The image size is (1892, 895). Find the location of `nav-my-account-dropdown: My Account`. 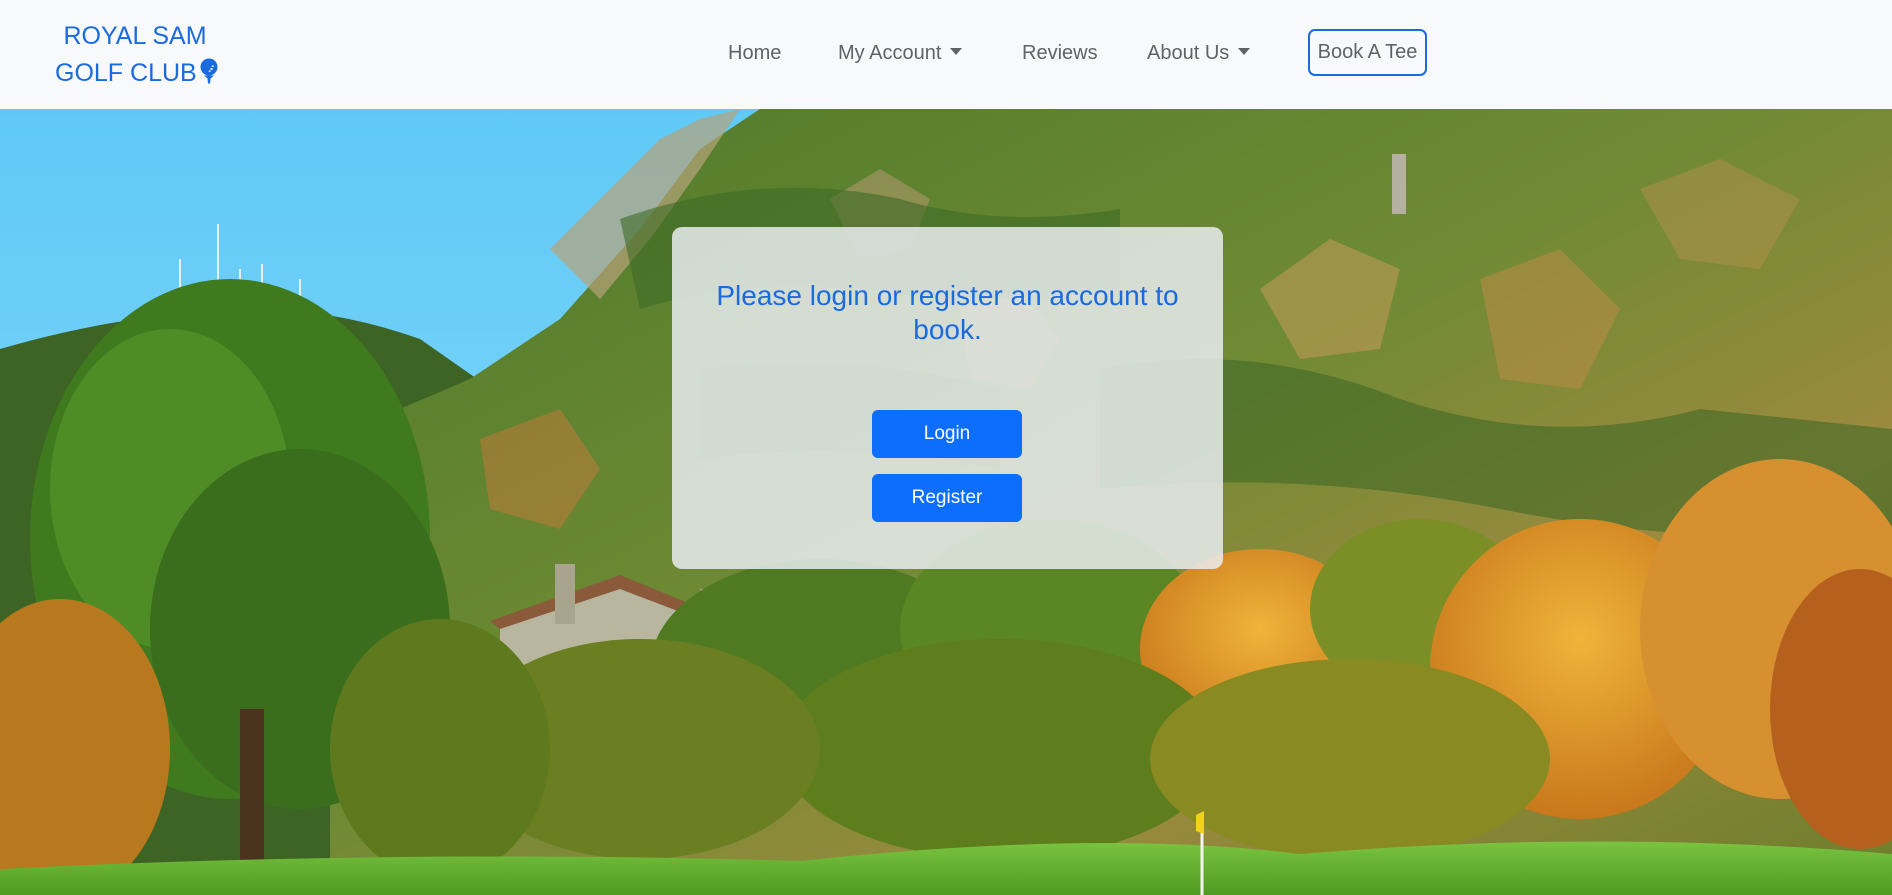

nav-my-account-dropdown: My Account is located at coordinates (900, 53).